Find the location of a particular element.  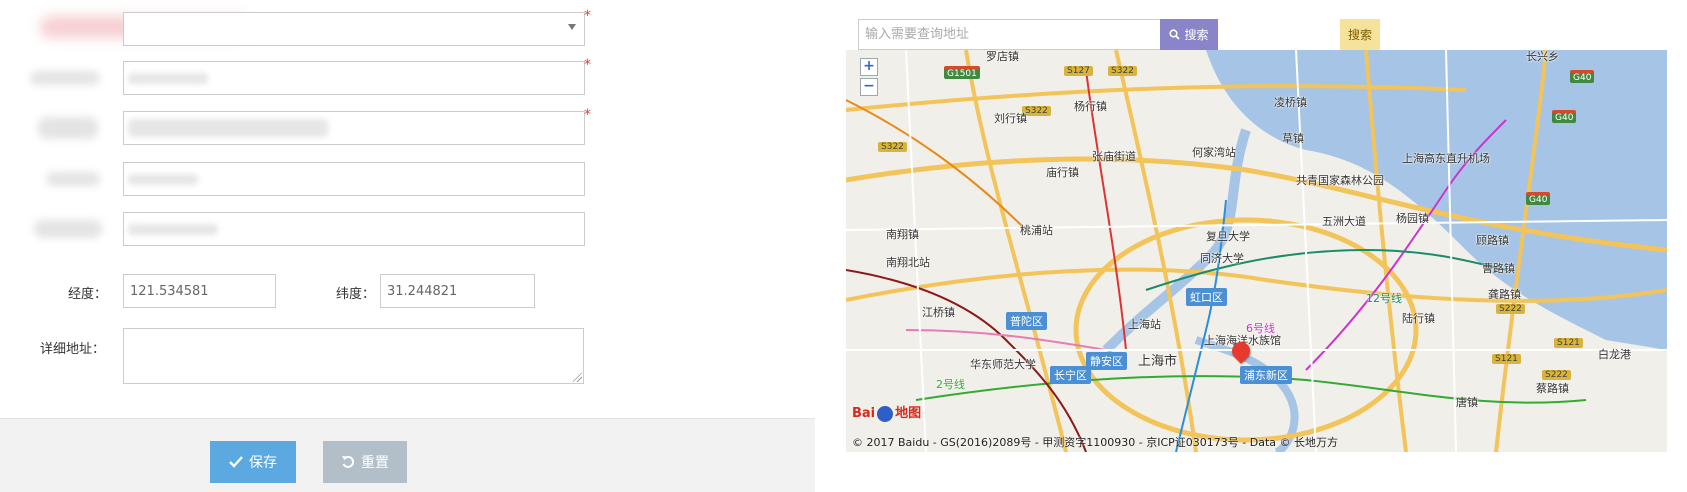

place-label: 草镇 is located at coordinates (1293, 138).